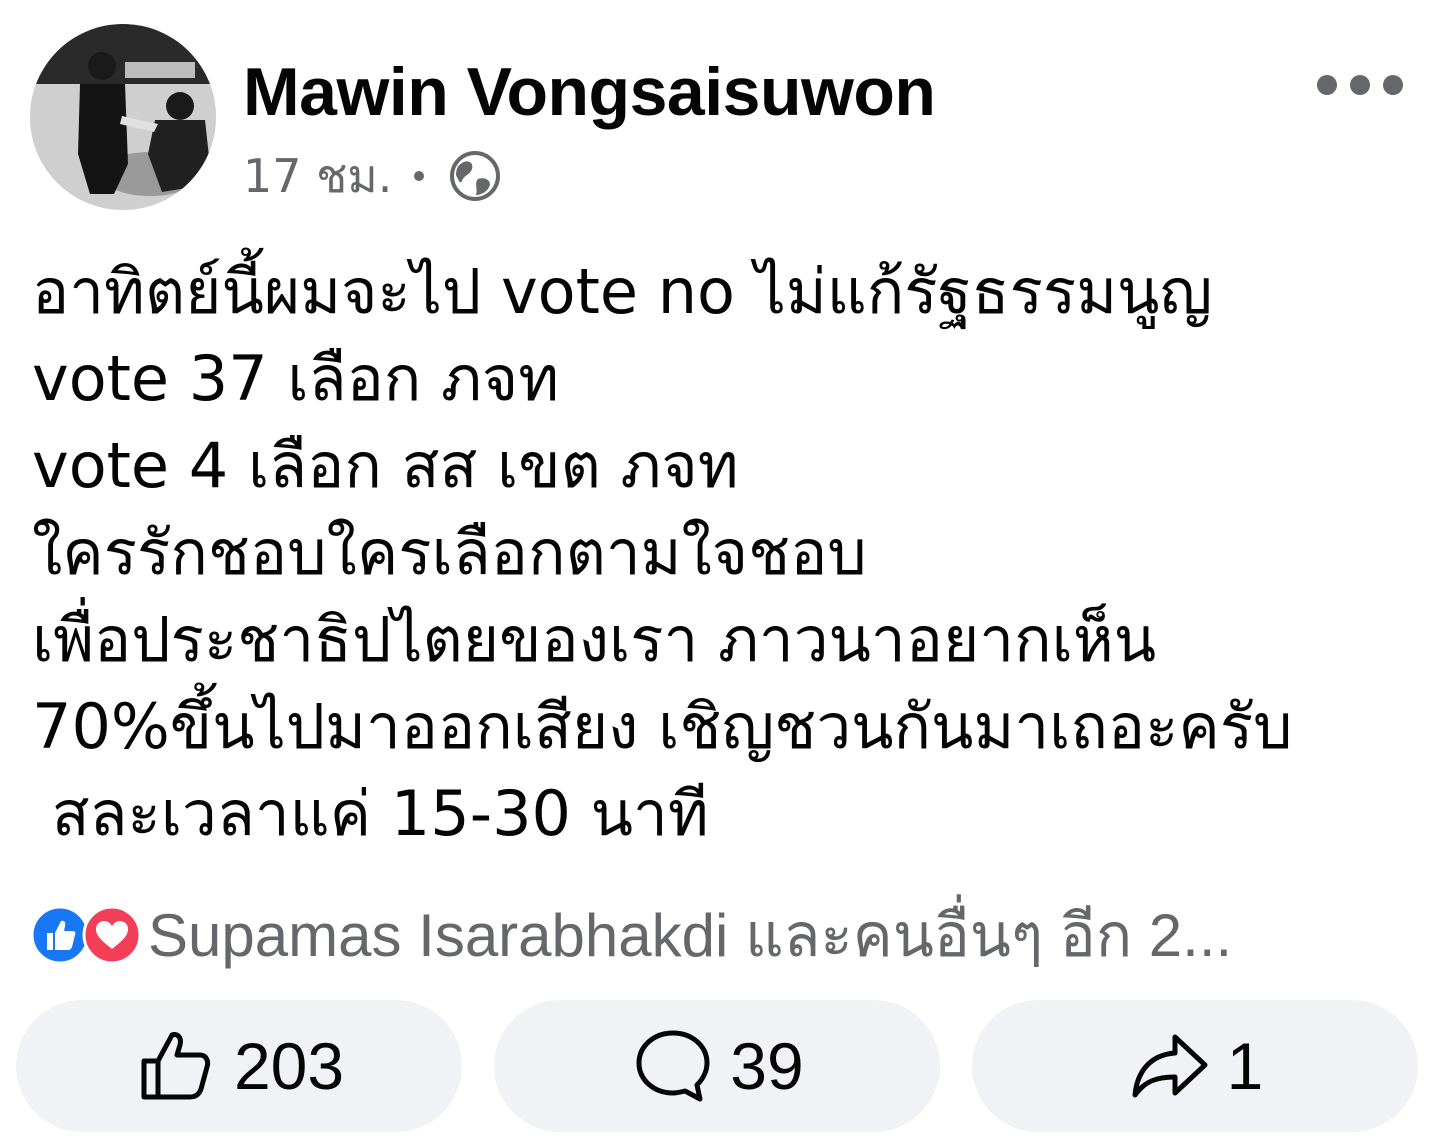 The height and width of the screenshot is (1143, 1433). What do you see at coordinates (296, 378) in the screenshot?
I see `post-text-line: vote 37 เลือก ภจท` at bounding box center [296, 378].